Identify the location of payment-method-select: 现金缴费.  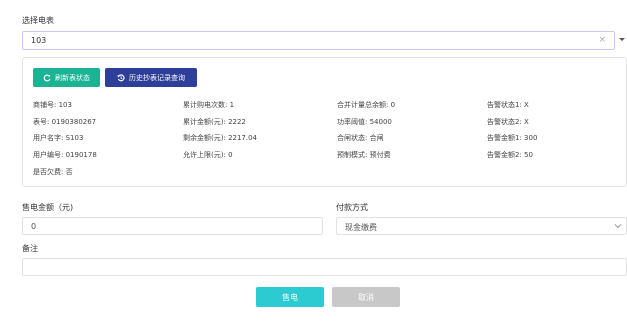
(481, 226).